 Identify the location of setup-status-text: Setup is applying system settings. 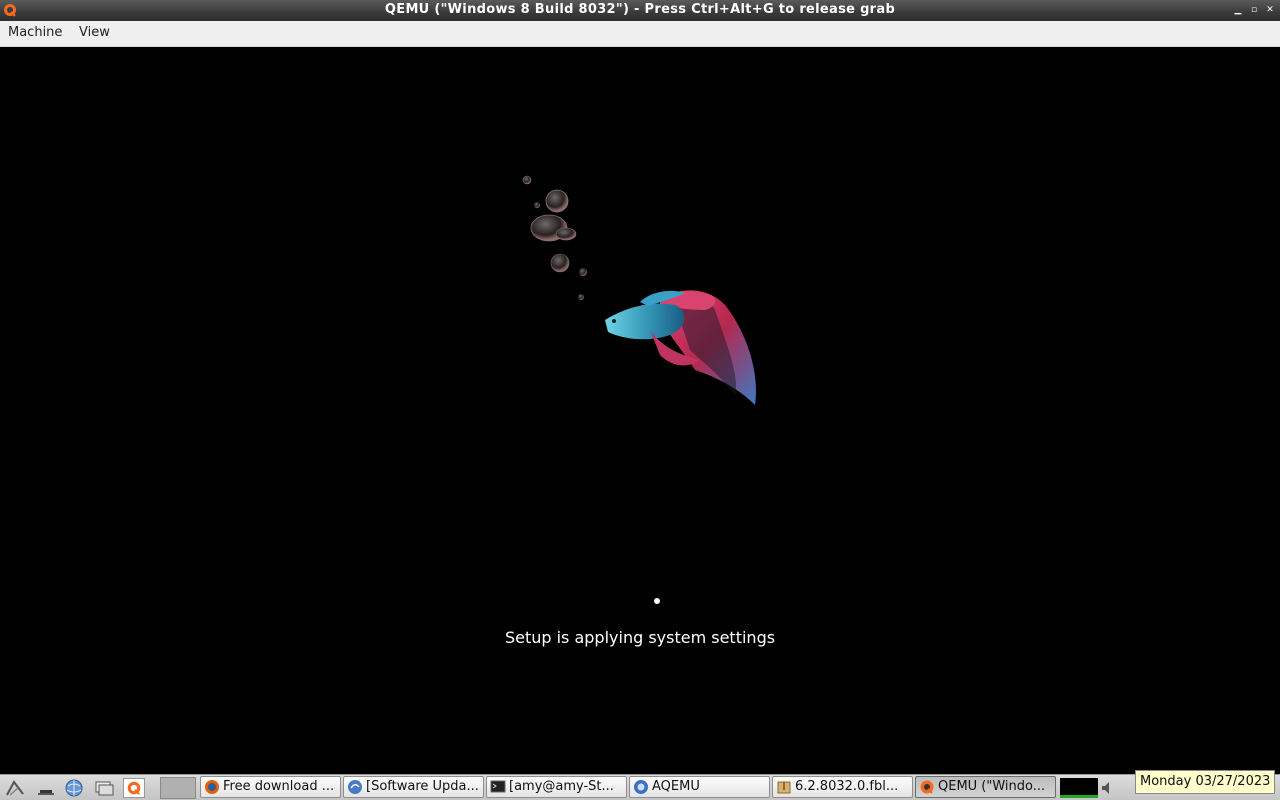
(640, 637).